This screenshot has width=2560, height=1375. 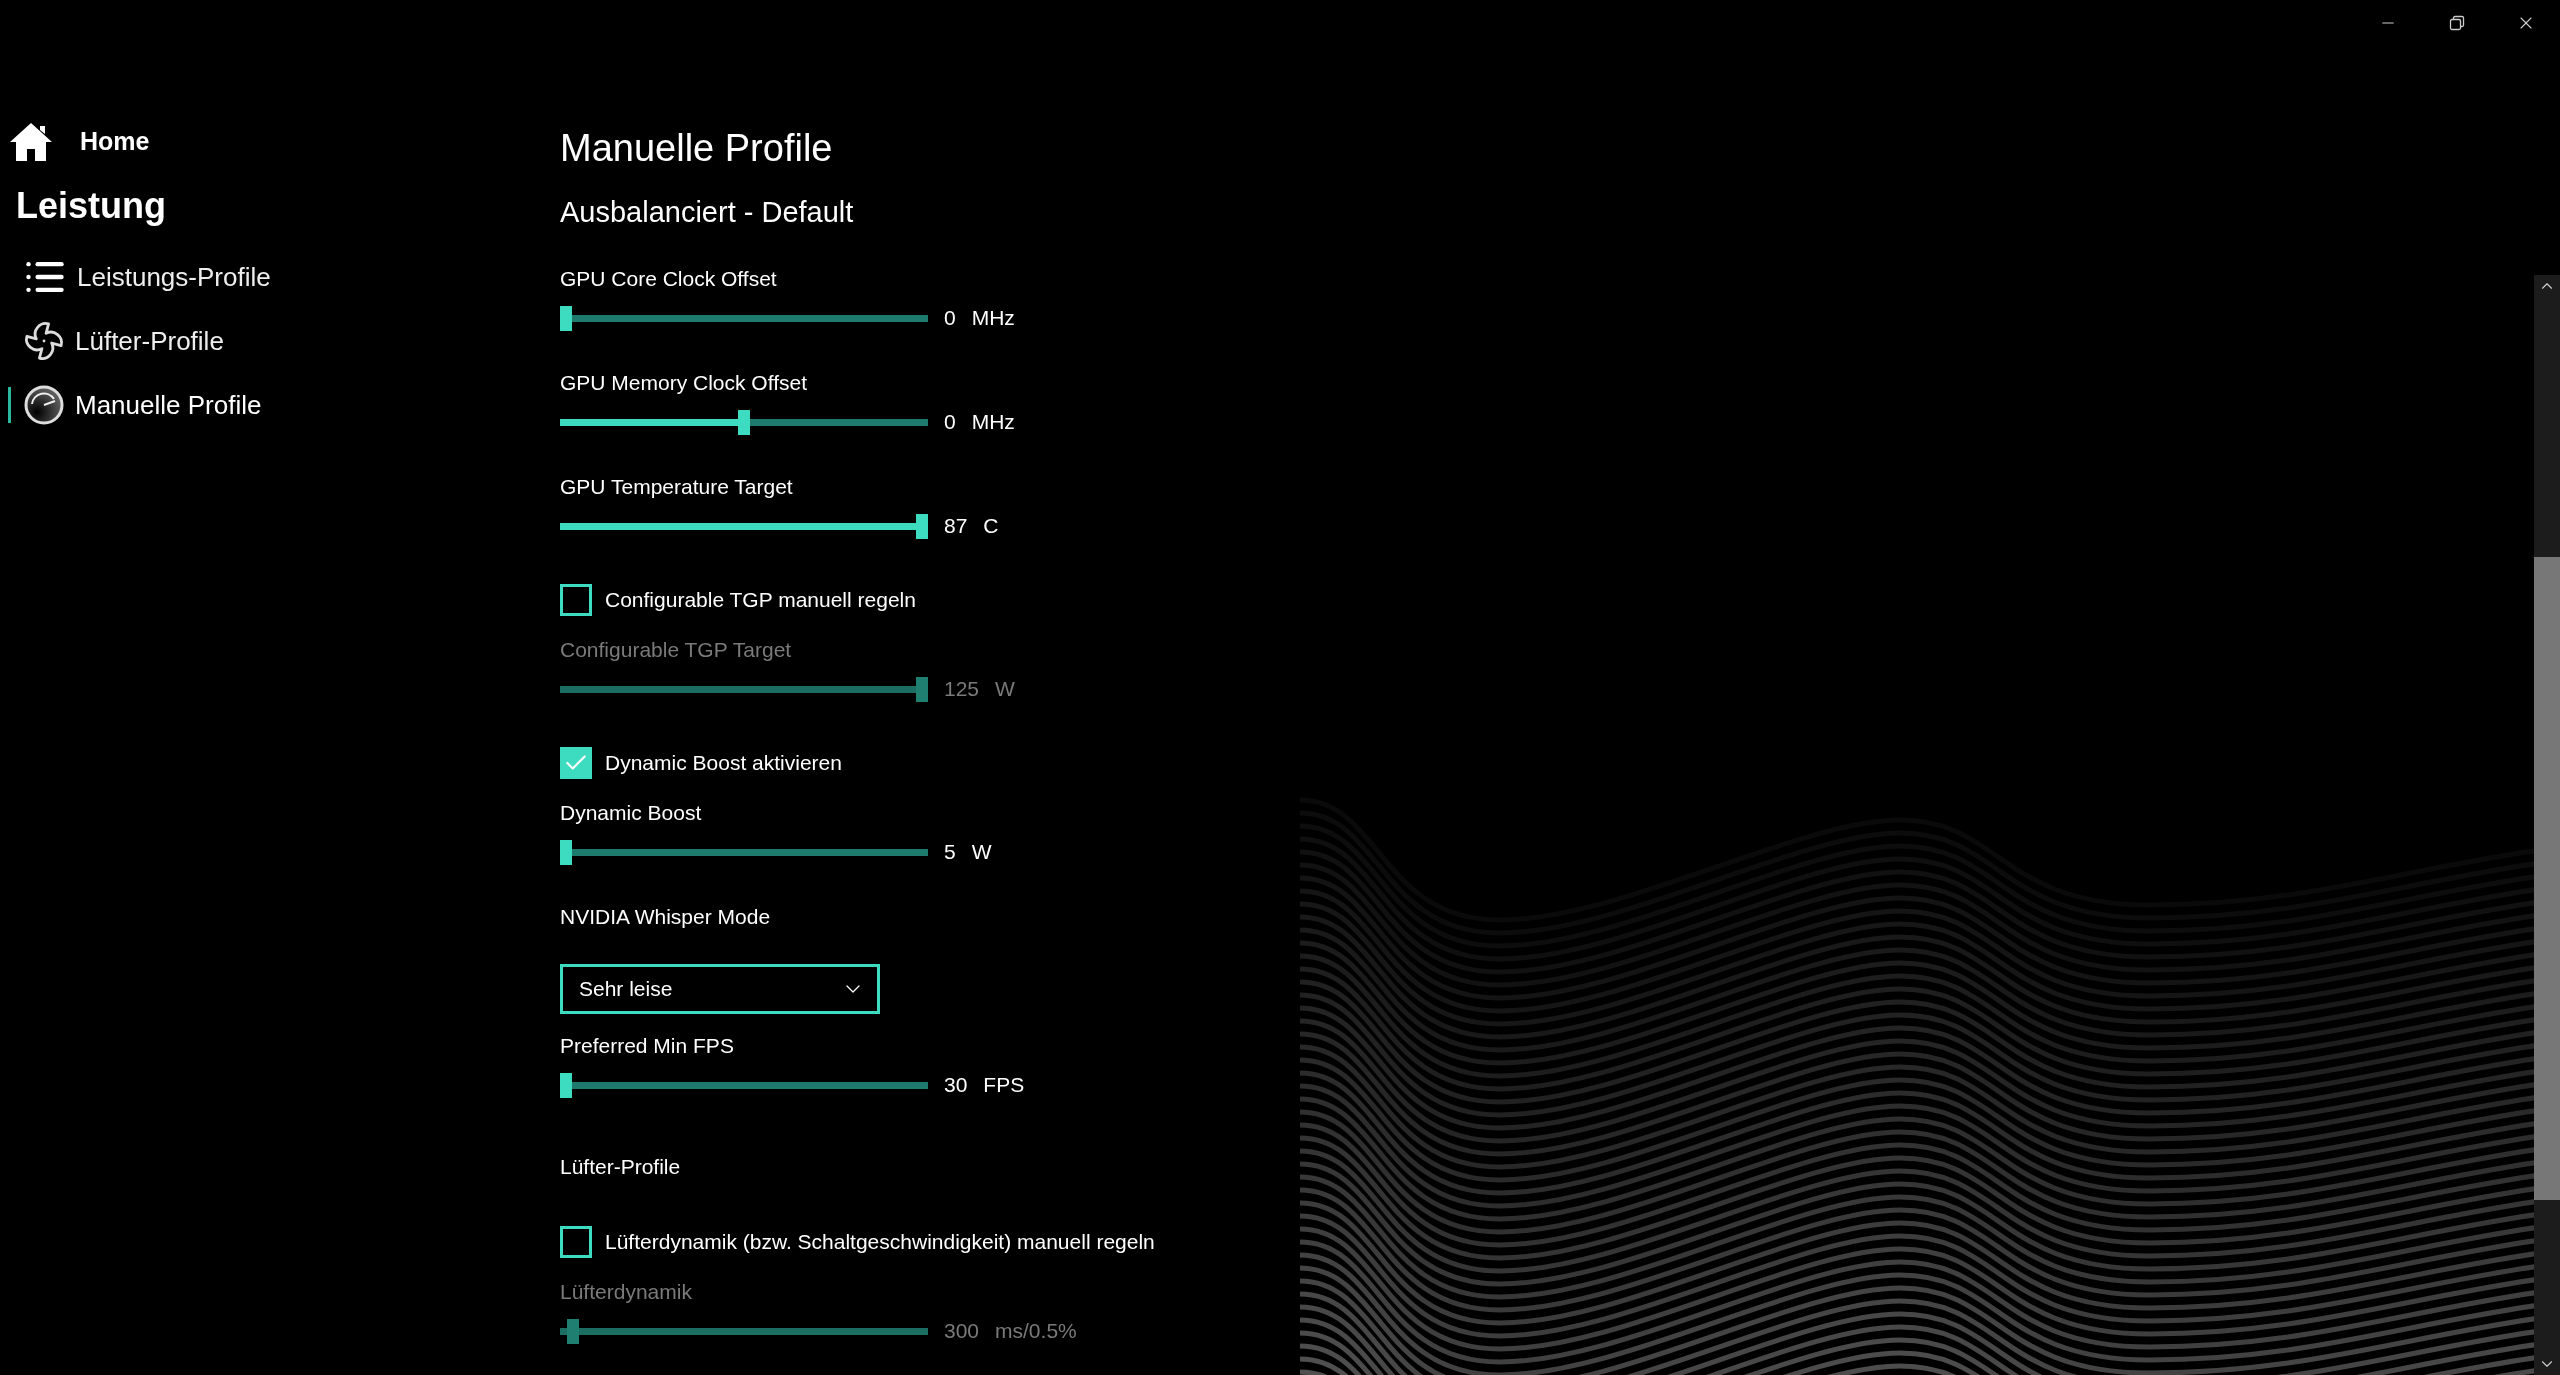 What do you see at coordinates (44, 405) in the screenshot?
I see `gauge-icon` at bounding box center [44, 405].